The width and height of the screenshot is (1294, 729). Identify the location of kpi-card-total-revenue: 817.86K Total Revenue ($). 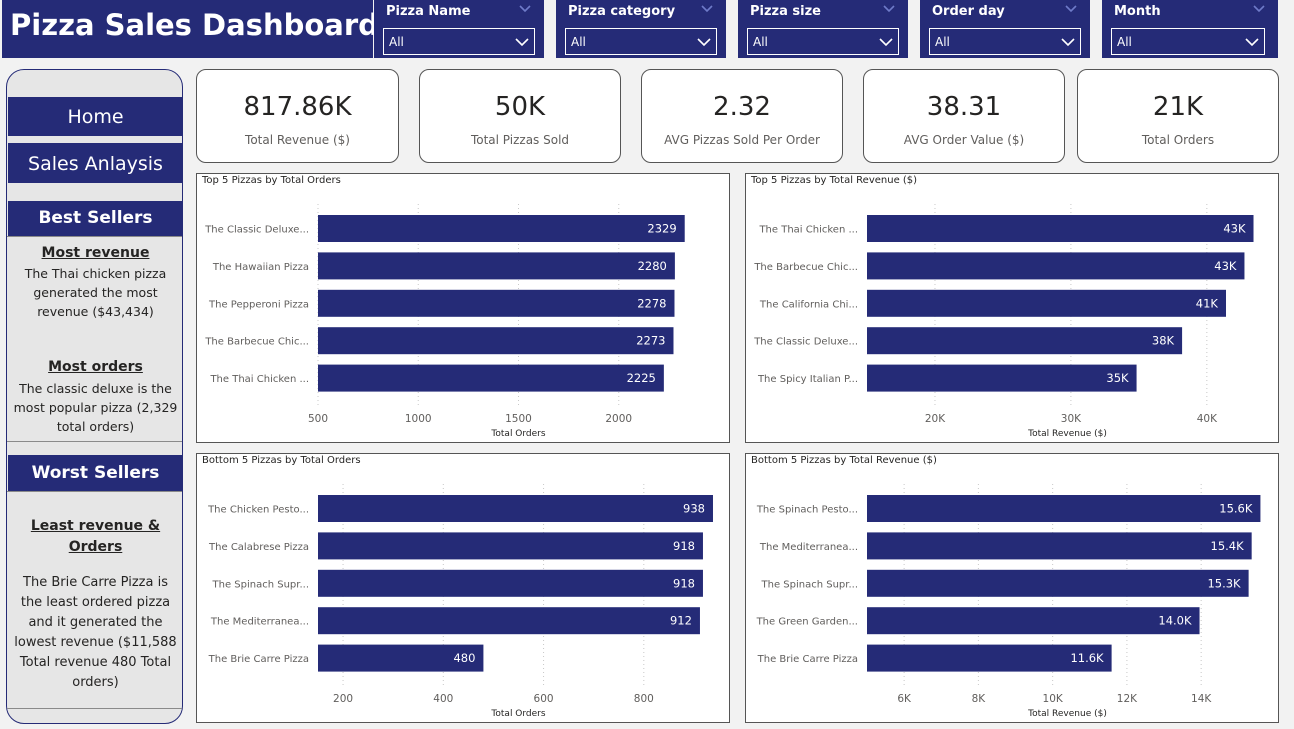
(297, 116).